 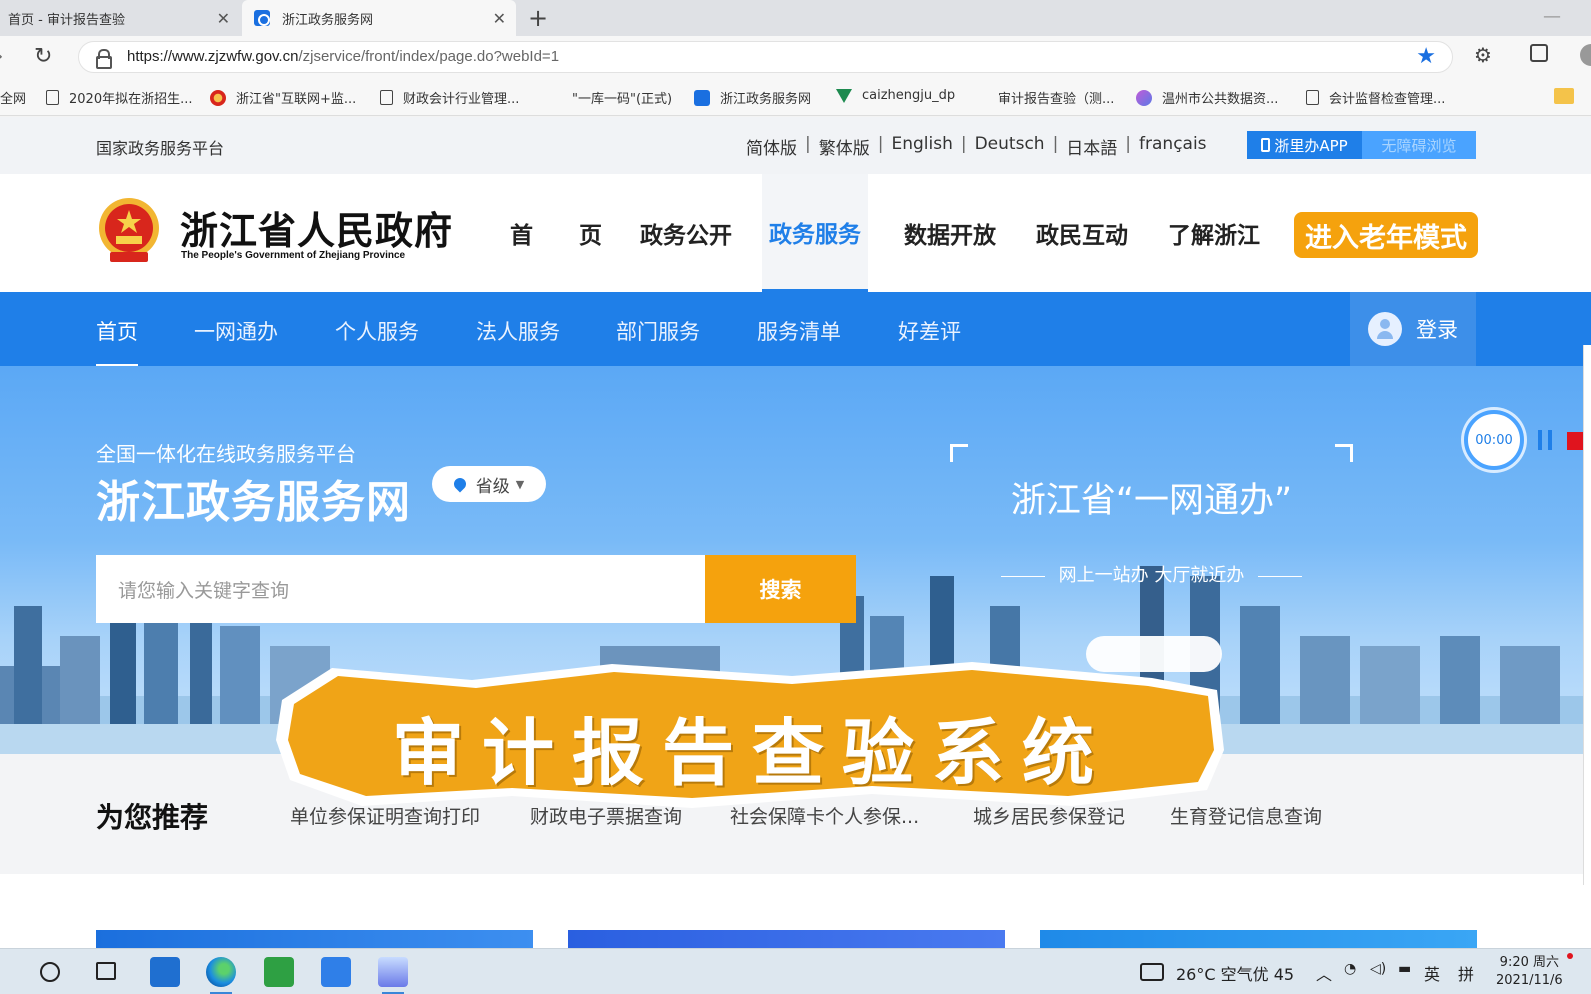 I want to click on tab-title: 首页 - 审计报告查验, so click(x=66, y=20).